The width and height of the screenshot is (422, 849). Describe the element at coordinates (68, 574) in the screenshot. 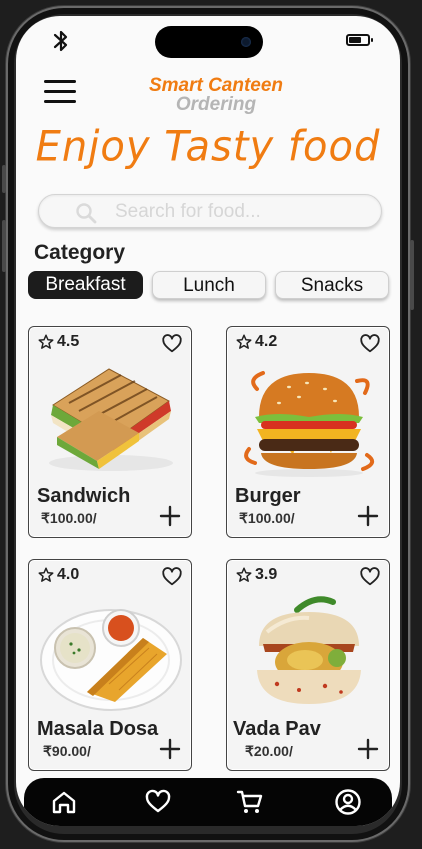

I see `rating-value: 4.0` at that location.